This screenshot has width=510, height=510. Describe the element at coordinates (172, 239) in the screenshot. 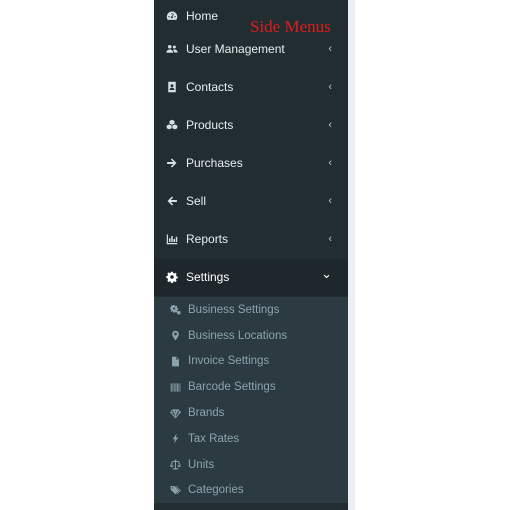

I see `bar-chart-icon` at that location.